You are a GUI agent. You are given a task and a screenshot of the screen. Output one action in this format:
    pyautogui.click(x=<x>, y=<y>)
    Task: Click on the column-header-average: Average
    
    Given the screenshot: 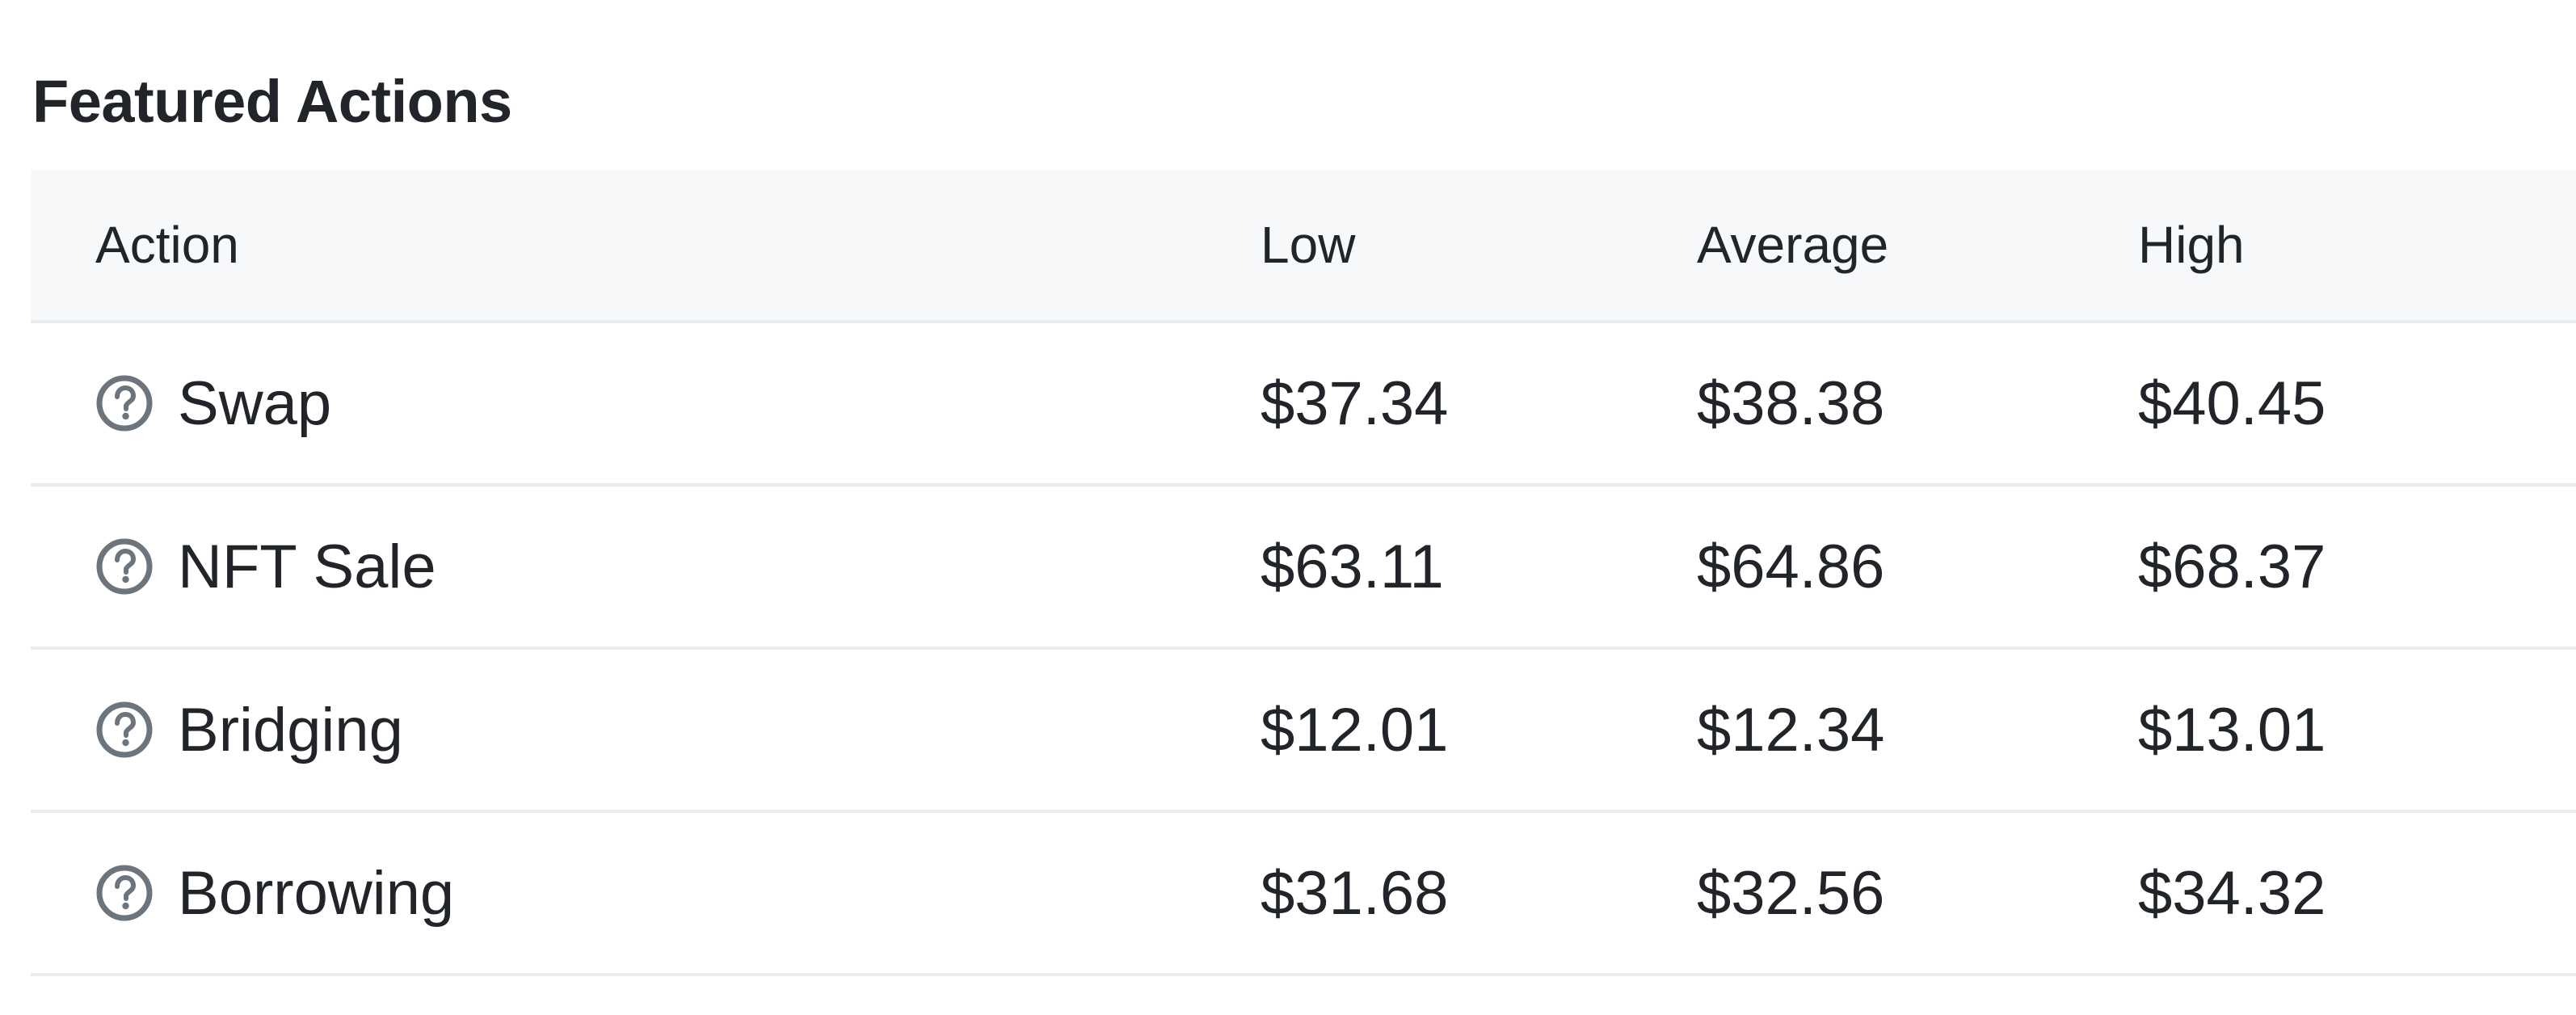 What is the action you would take?
    pyautogui.click(x=1792, y=245)
    